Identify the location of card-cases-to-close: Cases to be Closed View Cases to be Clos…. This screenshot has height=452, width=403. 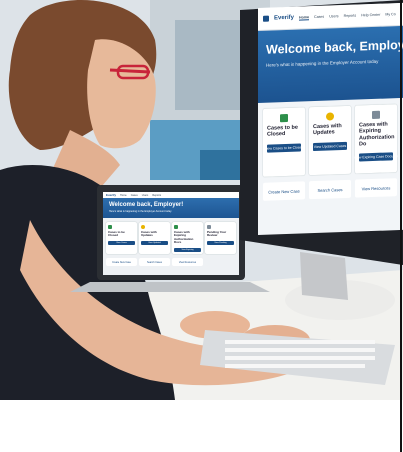
(284, 142).